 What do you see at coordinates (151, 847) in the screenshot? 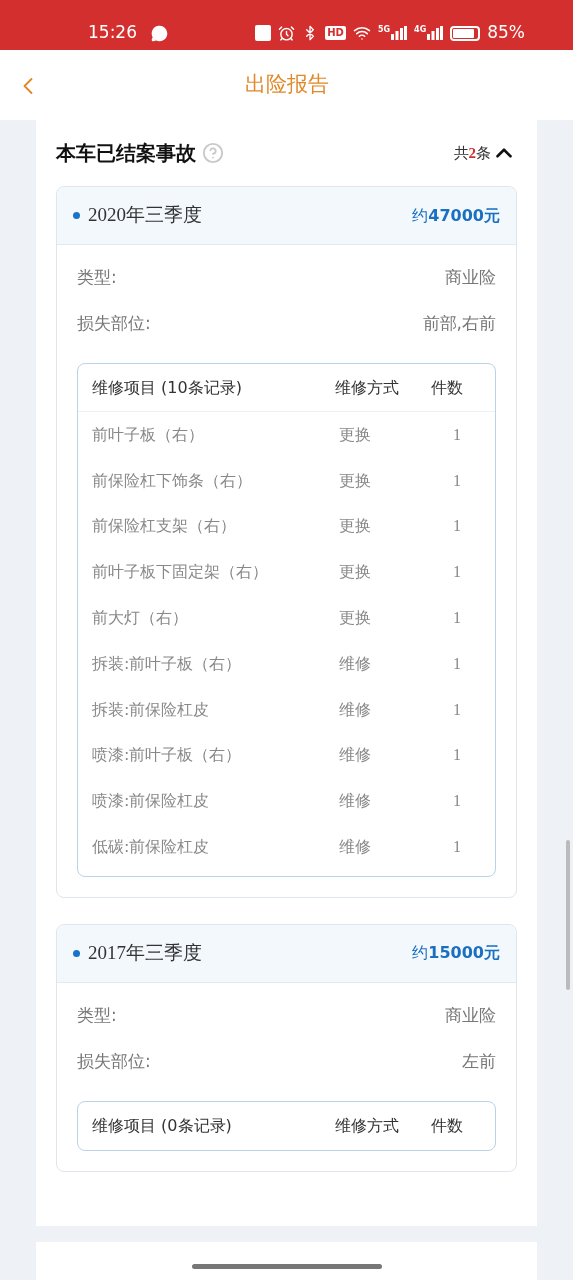
I see `table-cell-text: 低碳:前保险杠皮` at bounding box center [151, 847].